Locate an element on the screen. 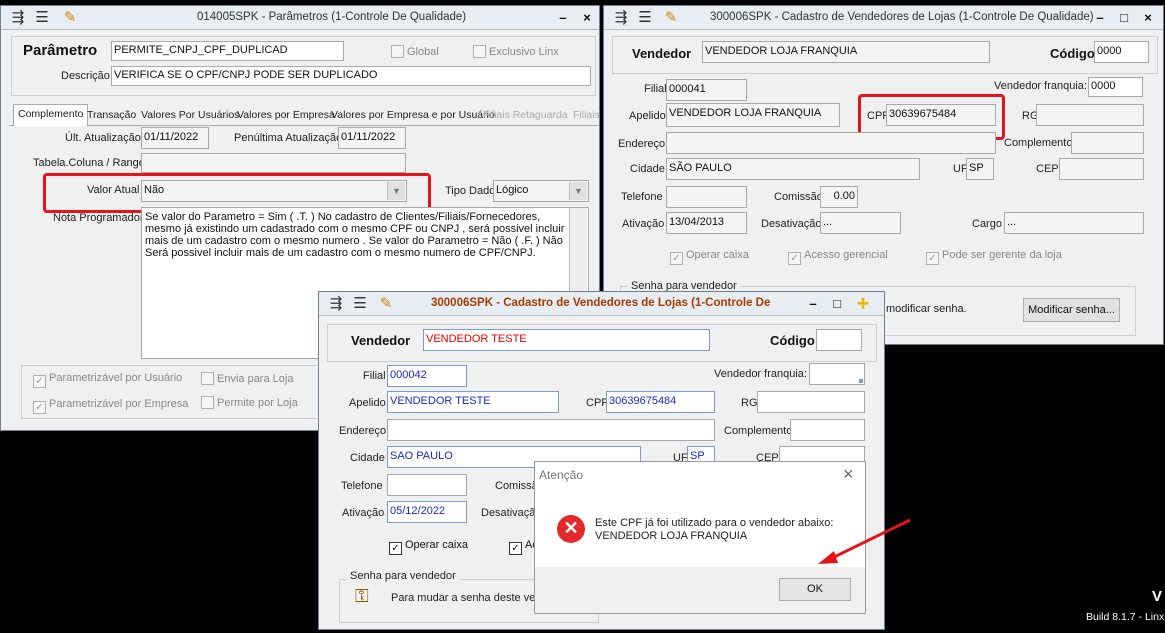 This screenshot has width=1165, height=633. tab-valores-usuarios: Valores Por Usuários is located at coordinates (190, 116).